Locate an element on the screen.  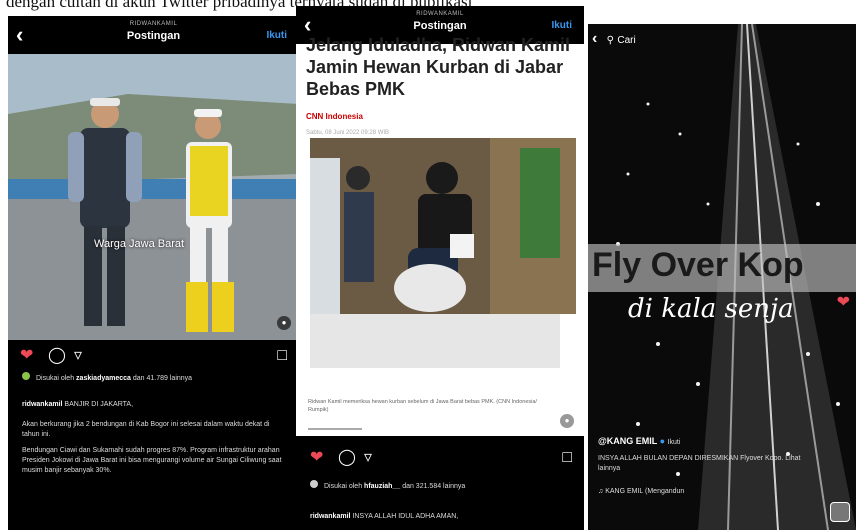
reel-music: ♫ KANG EMIL (Mengandun is located at coordinates (641, 491).